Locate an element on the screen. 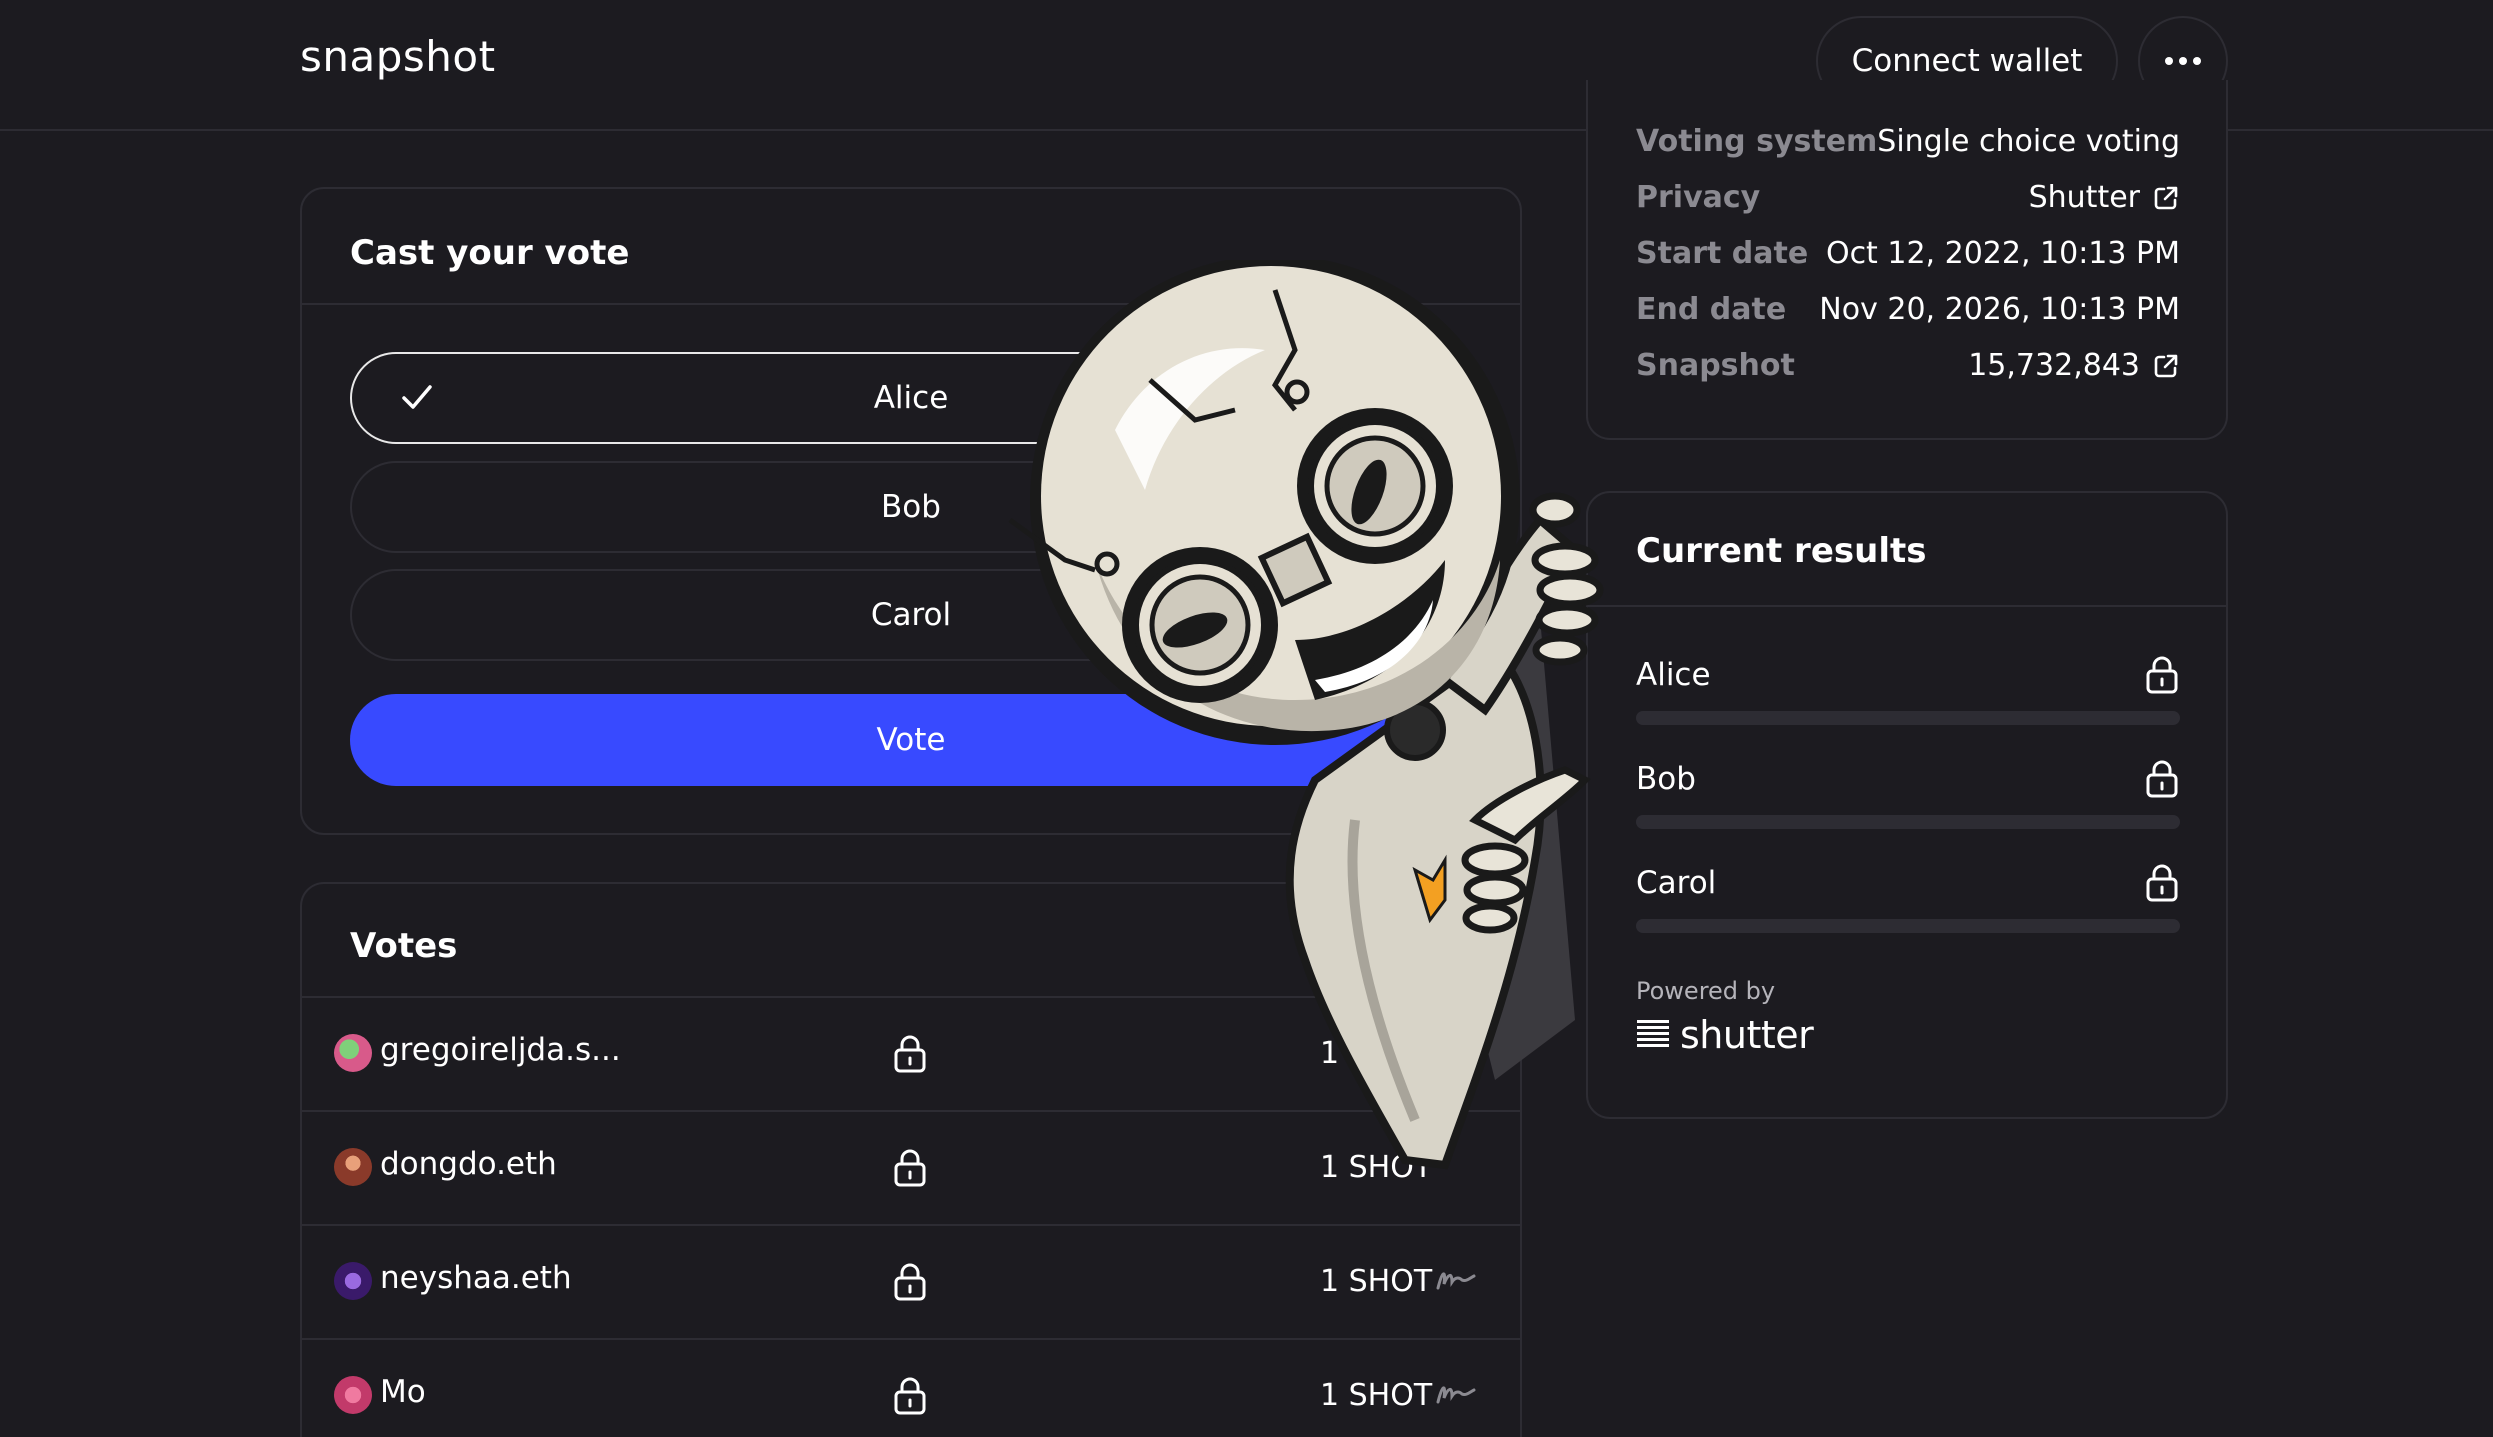  info-row-privacy: Privacy Shutter is located at coordinates (1908, 205).